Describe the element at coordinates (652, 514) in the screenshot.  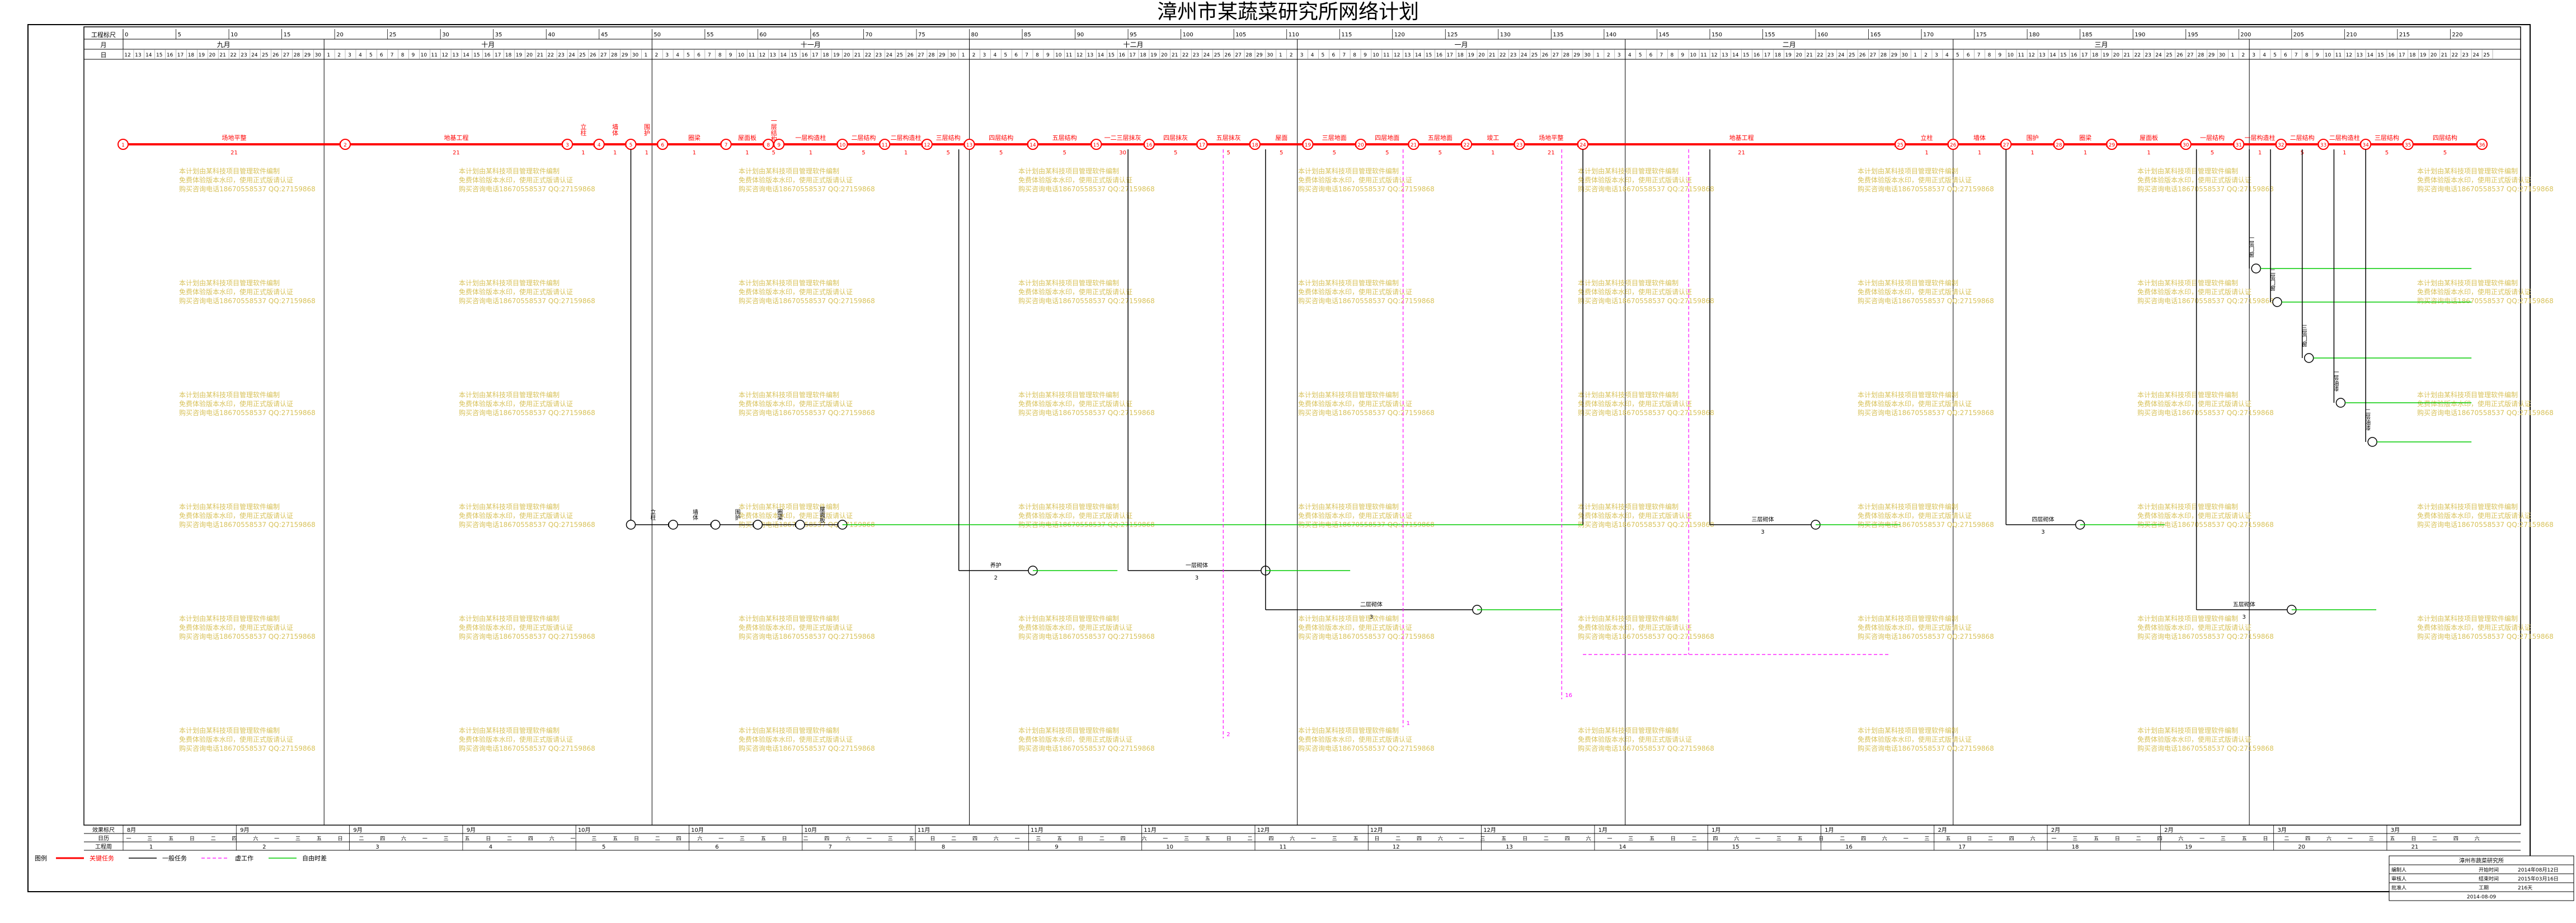
I see `task-label: 立柱` at that location.